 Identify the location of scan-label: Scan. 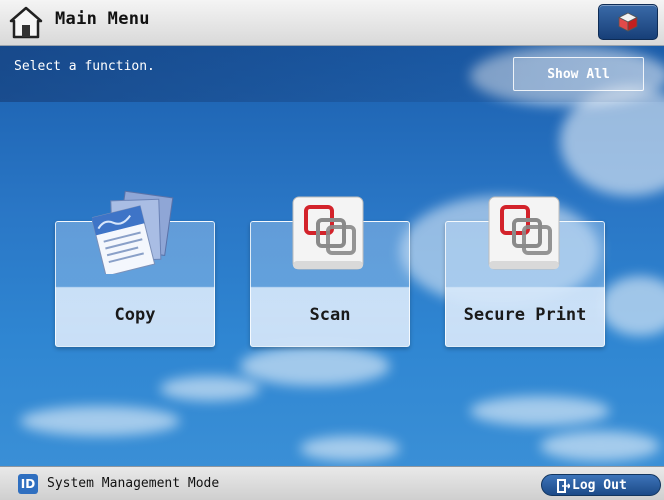
(330, 315).